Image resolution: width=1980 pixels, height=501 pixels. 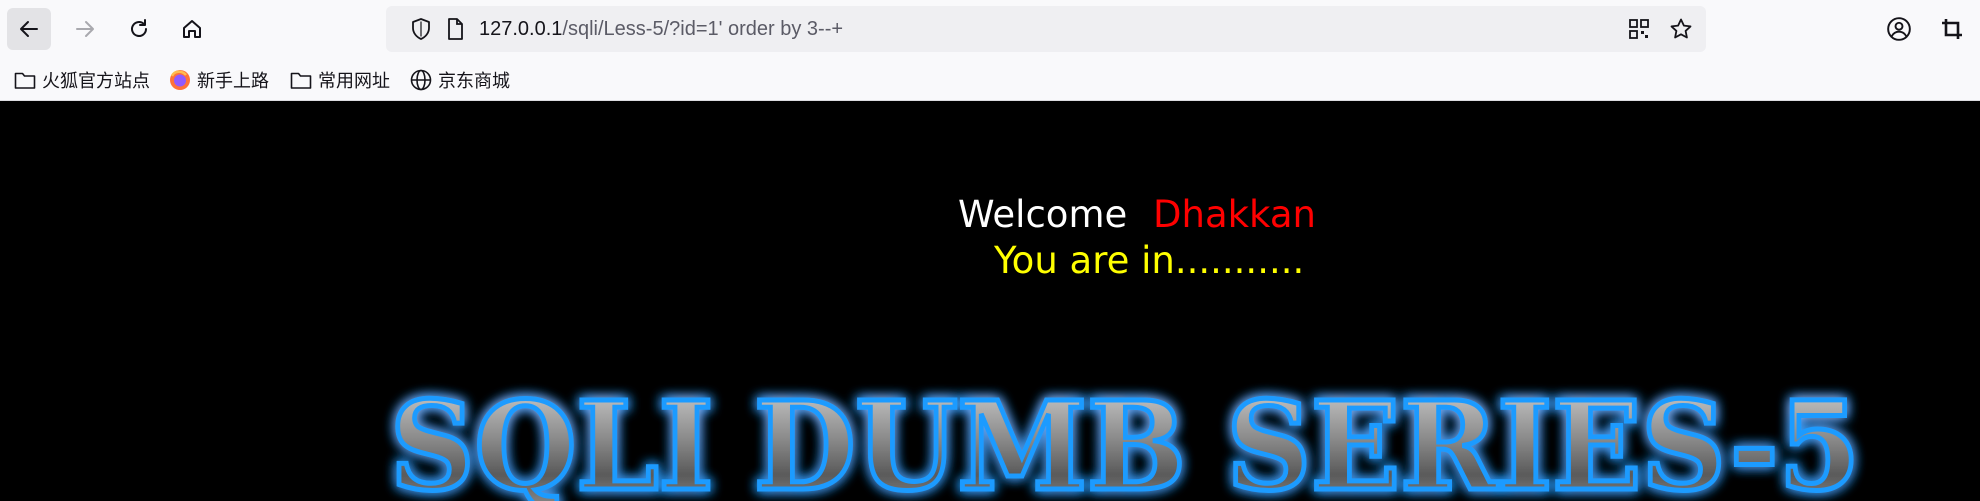 I want to click on url-host: 127.0.0.1, so click(x=521, y=29).